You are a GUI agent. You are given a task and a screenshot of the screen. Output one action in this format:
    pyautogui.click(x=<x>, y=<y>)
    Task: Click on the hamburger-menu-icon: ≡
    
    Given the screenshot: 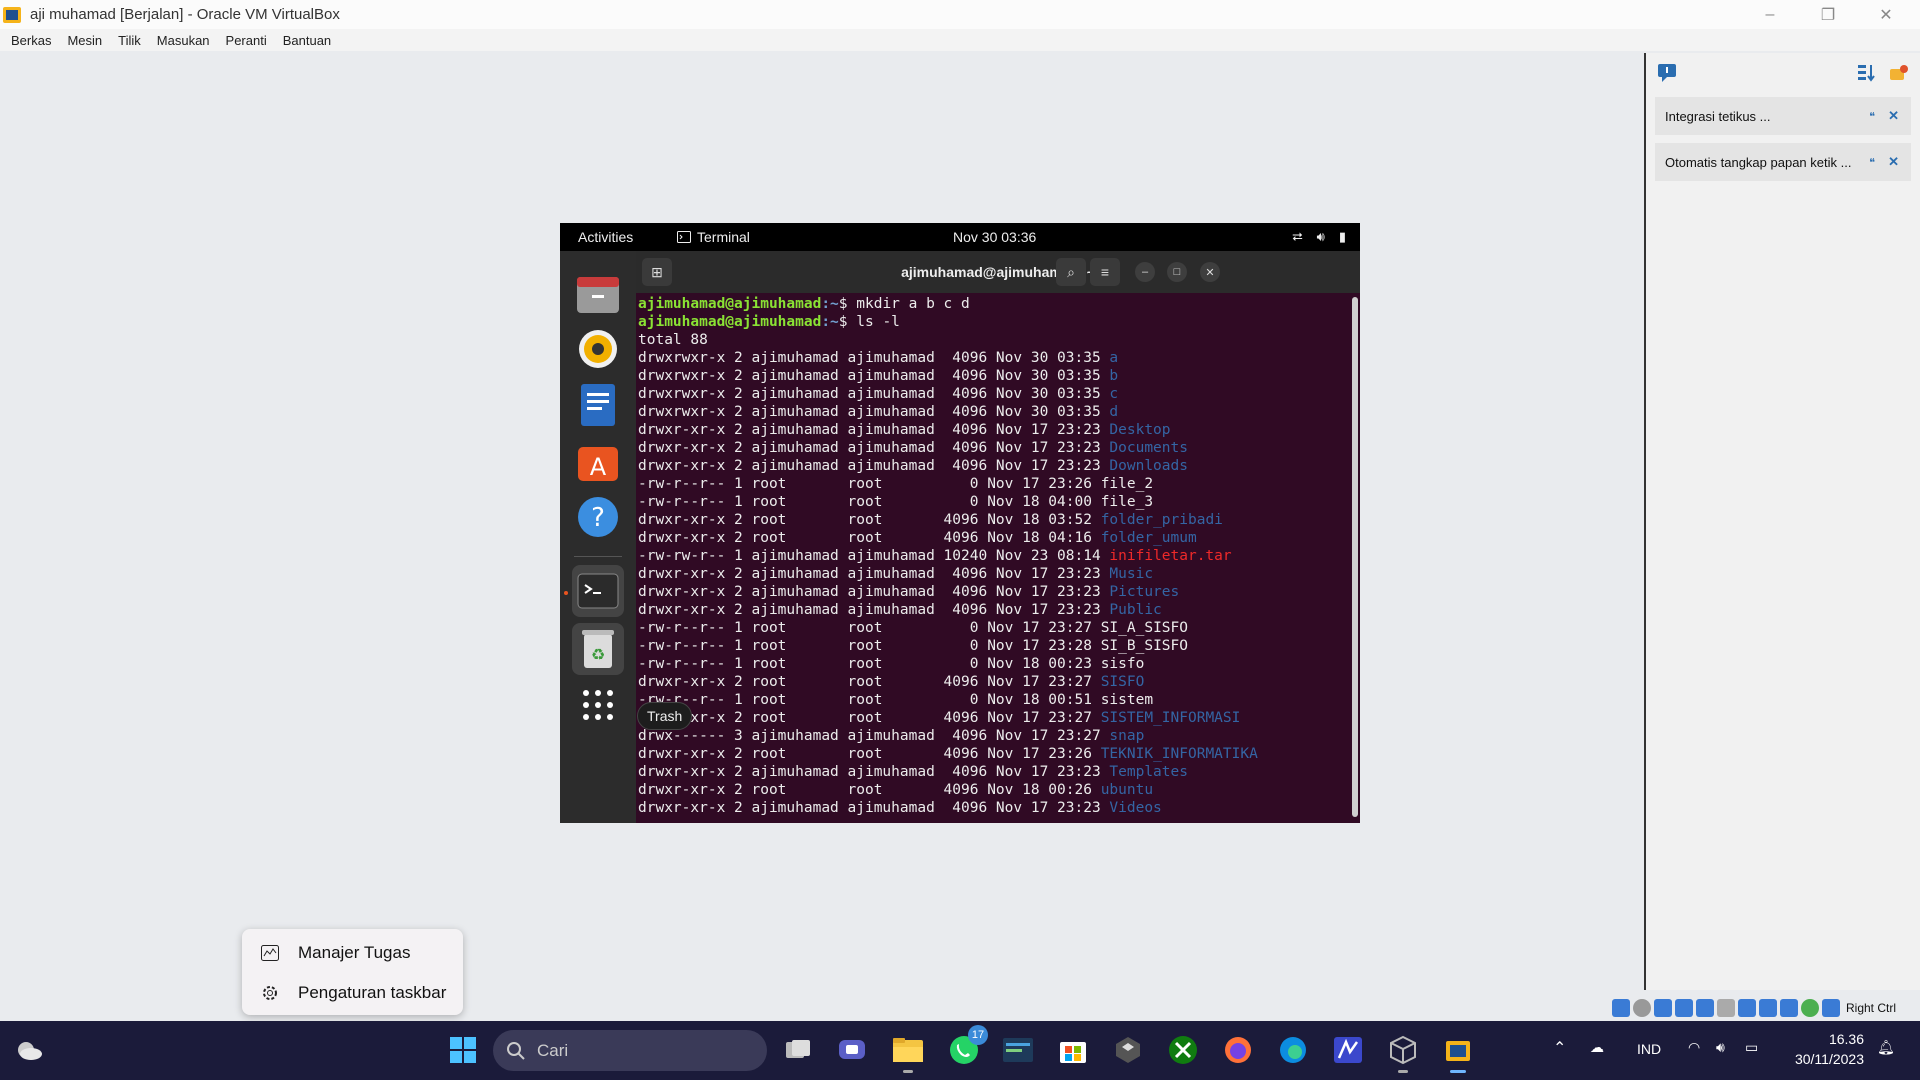 What is the action you would take?
    pyautogui.click(x=1105, y=272)
    